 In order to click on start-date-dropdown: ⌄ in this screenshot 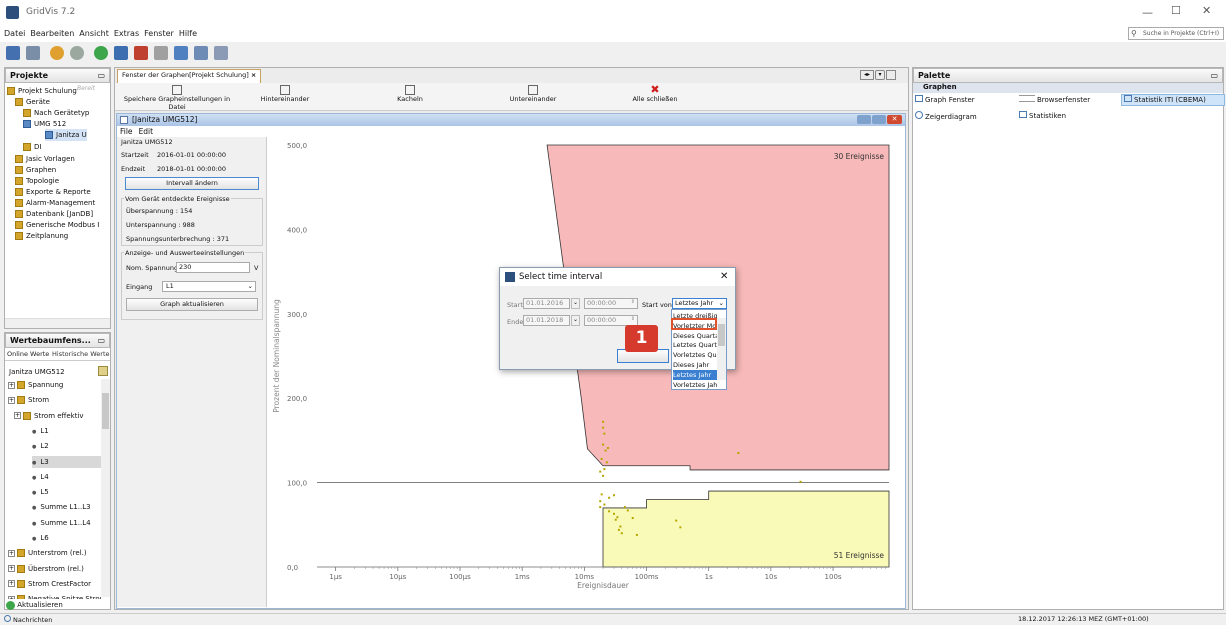, I will do `click(575, 303)`.